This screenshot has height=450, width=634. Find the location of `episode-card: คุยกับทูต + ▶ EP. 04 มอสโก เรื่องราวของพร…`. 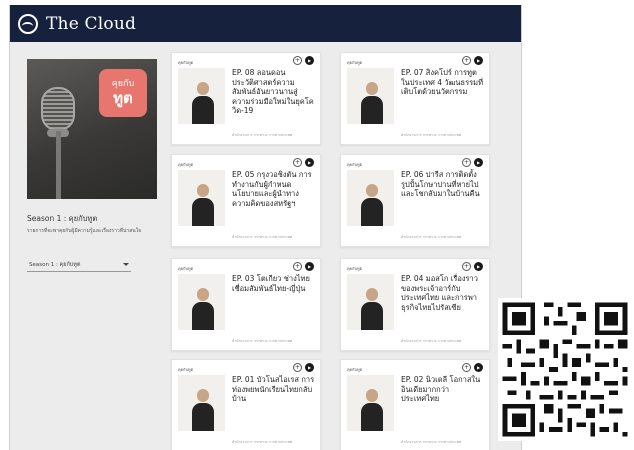

episode-card: คุยกับทูต + ▶ EP. 04 มอสโก เรื่องราวของพร… is located at coordinates (415, 304).